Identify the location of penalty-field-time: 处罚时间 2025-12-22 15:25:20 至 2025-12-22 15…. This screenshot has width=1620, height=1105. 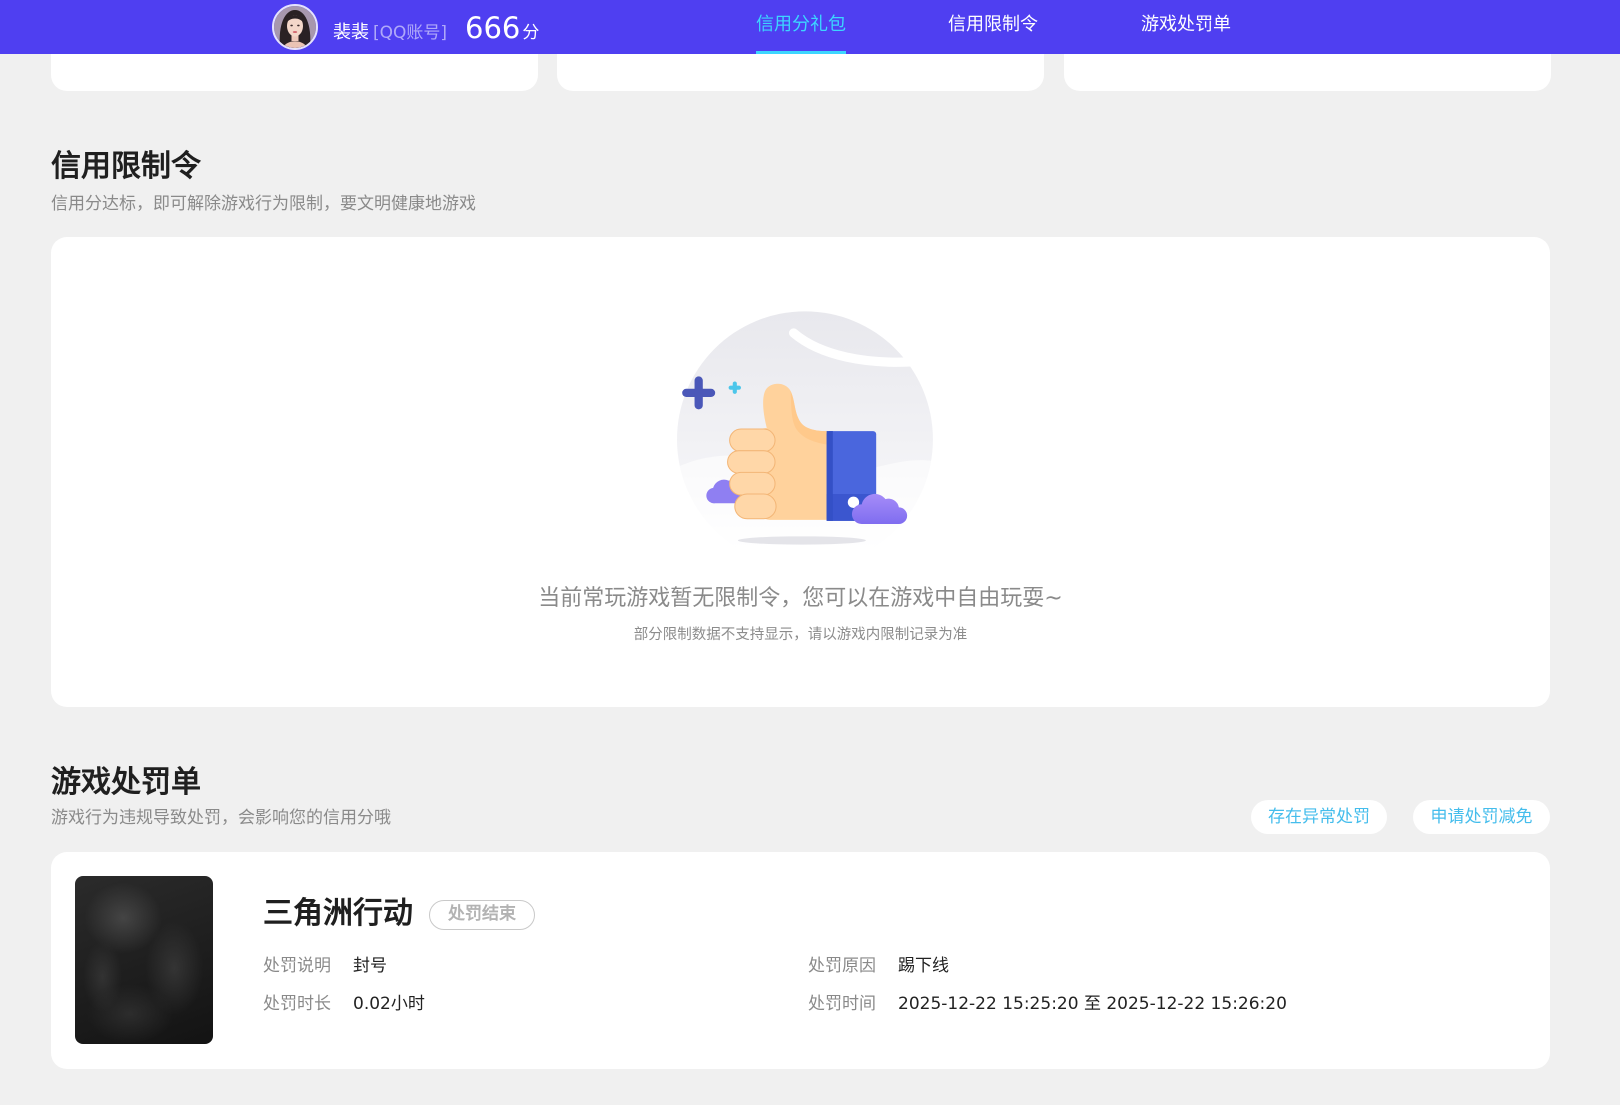
(1058, 1001).